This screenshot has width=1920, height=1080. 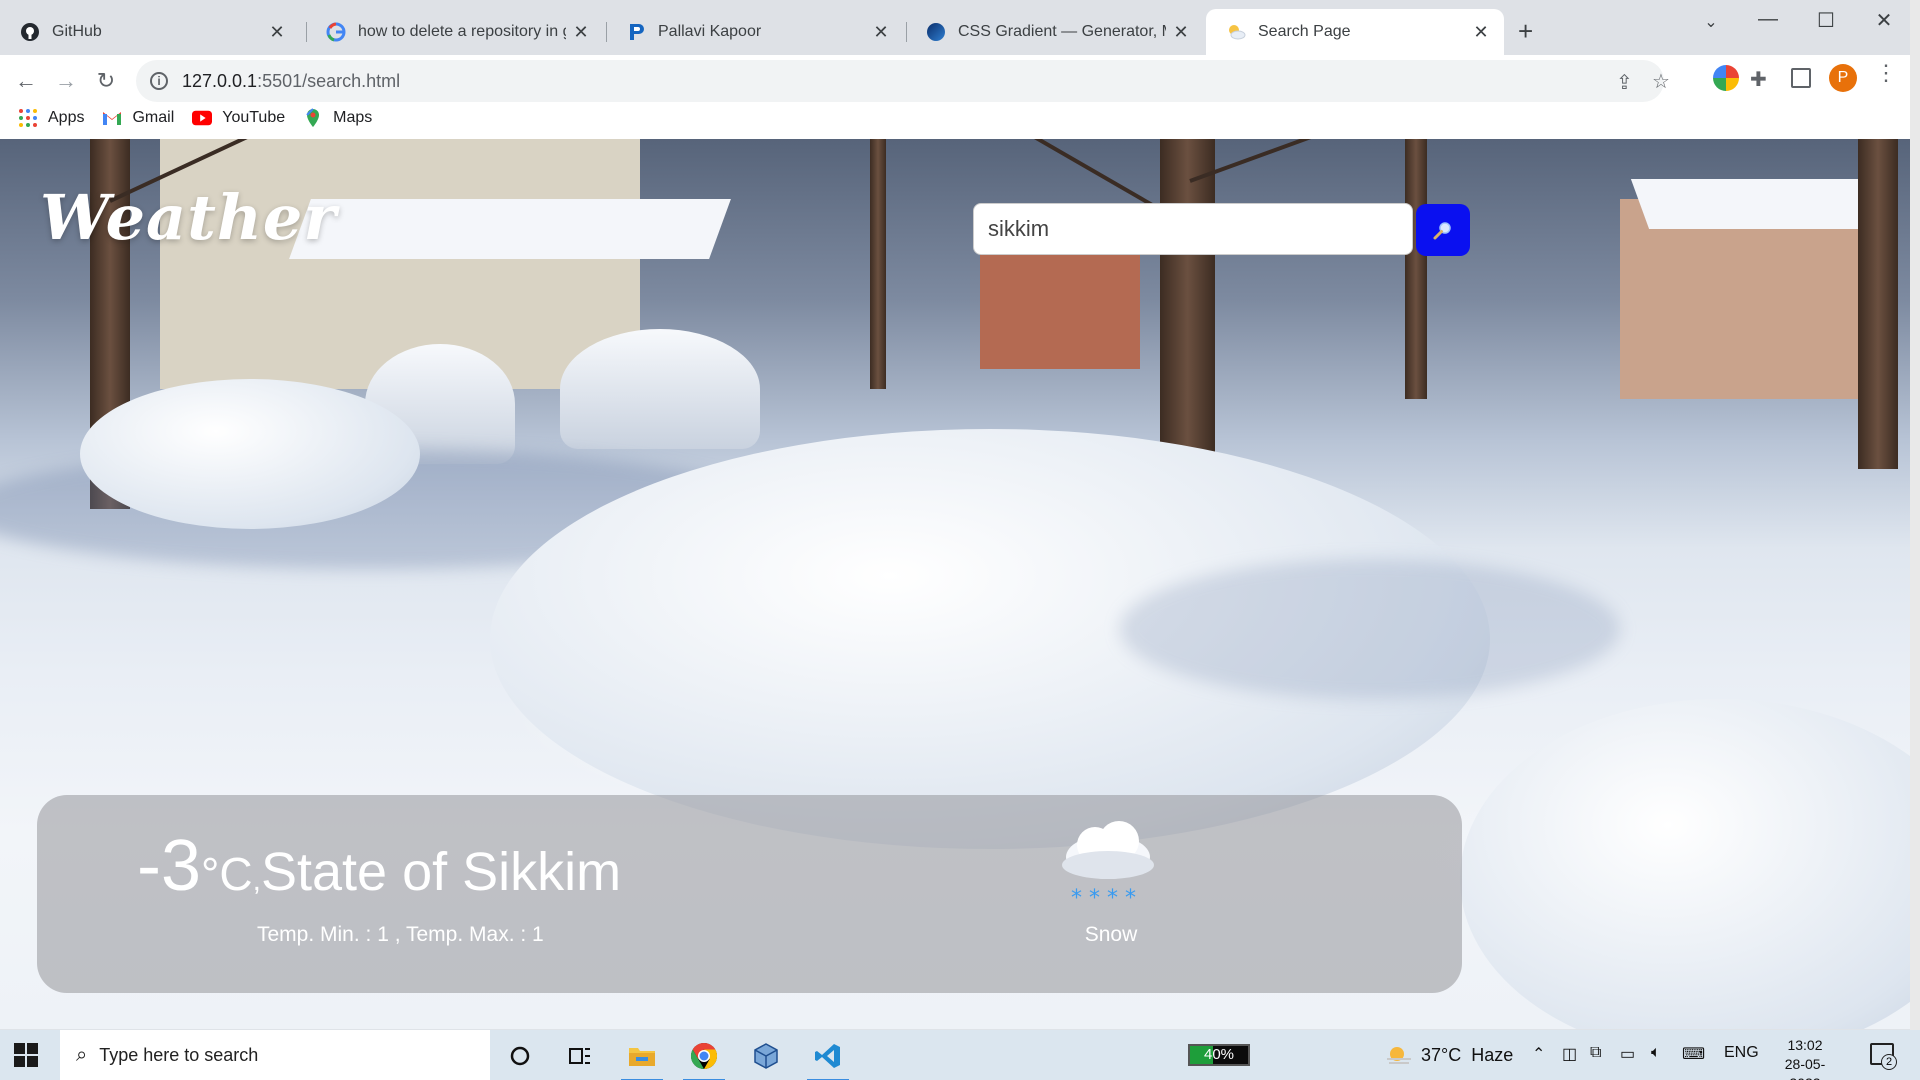 I want to click on window-close-icon: ✕, so click(x=1884, y=20).